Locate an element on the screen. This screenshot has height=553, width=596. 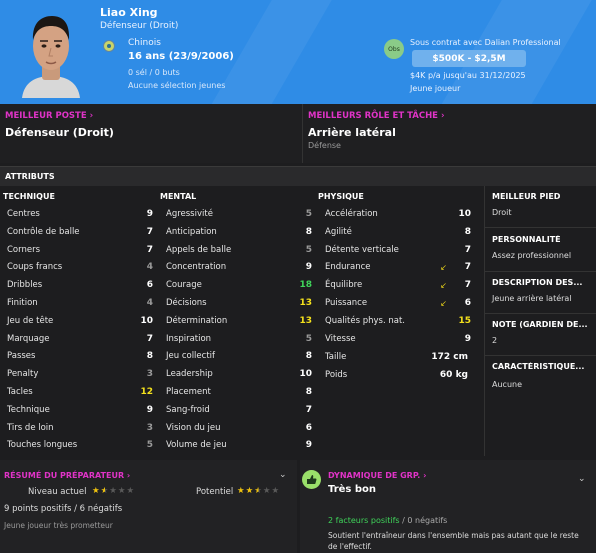
attribute-row: Anticipation 8 is located at coordinates (239, 232).